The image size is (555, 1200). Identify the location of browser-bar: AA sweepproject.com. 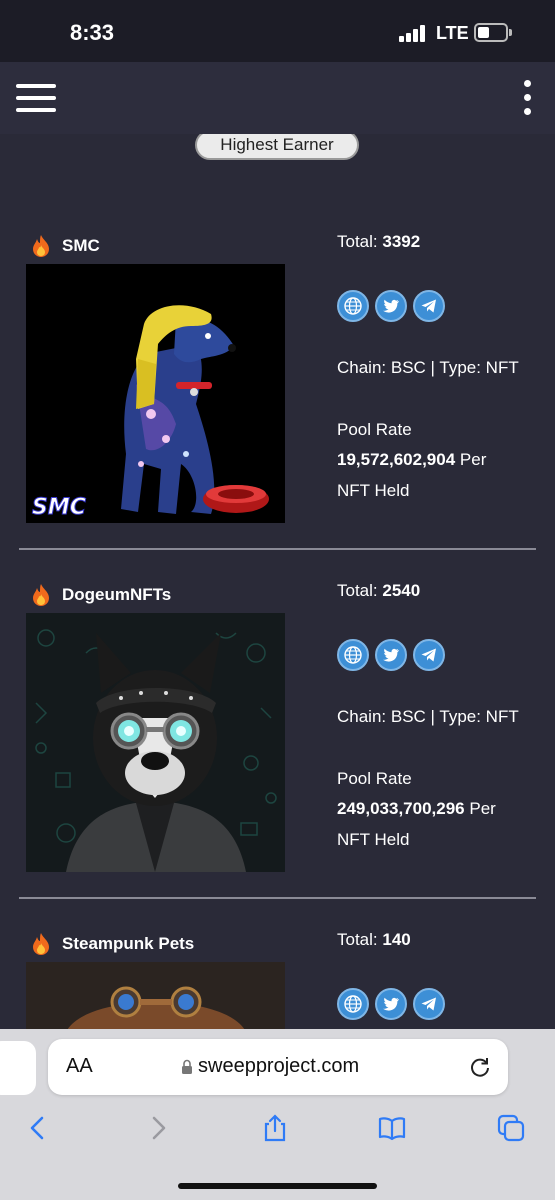
(277, 1114).